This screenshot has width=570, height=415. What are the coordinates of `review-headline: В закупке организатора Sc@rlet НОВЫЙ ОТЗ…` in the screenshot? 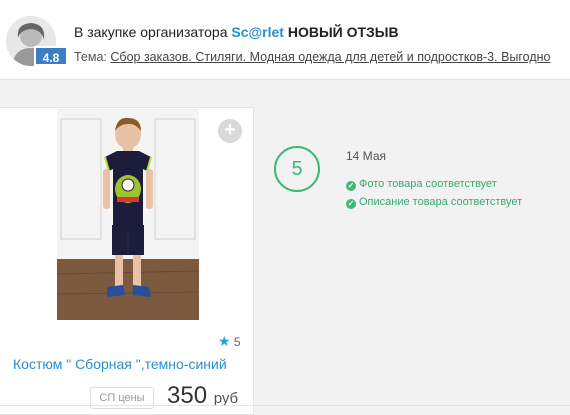 It's located at (236, 32).